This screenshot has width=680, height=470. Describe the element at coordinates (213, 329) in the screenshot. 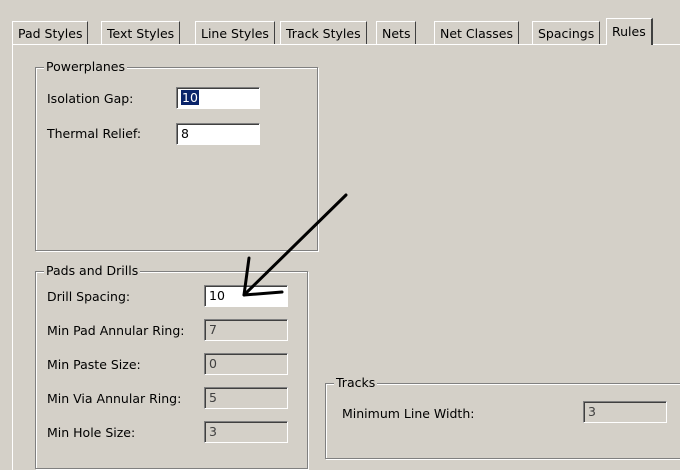

I see `min-pad-annular-value: 7` at that location.